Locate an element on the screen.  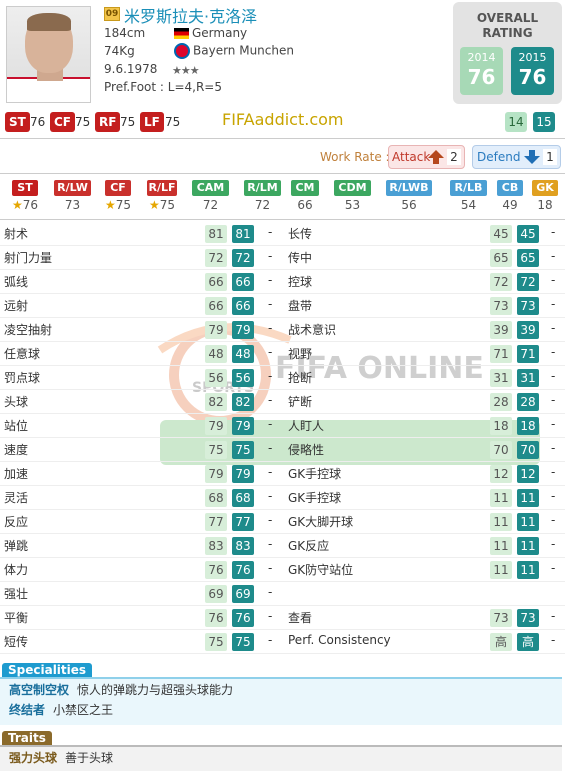
position-tile-rlf: R/LF ★75 is located at coordinates (162, 197).